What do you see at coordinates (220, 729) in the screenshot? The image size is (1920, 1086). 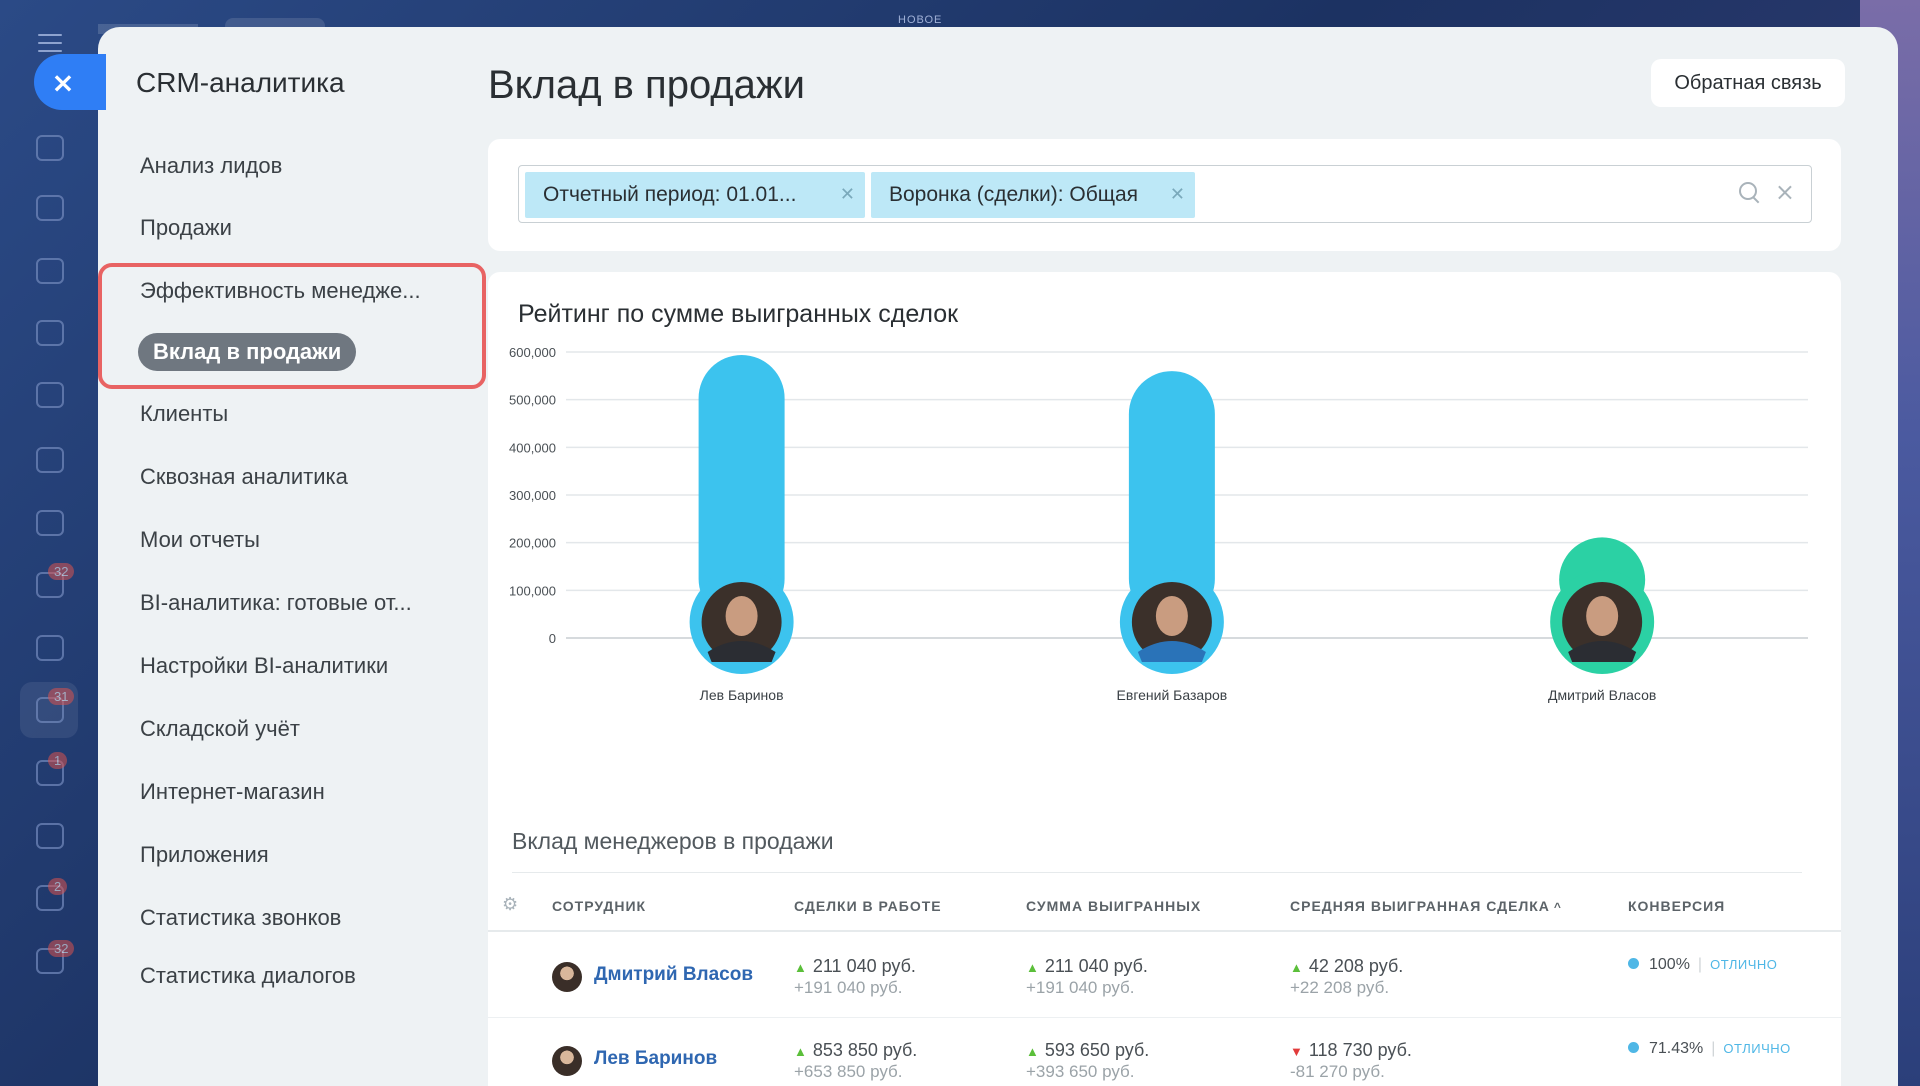 I see `menu-item-inventory: Складской учёт` at bounding box center [220, 729].